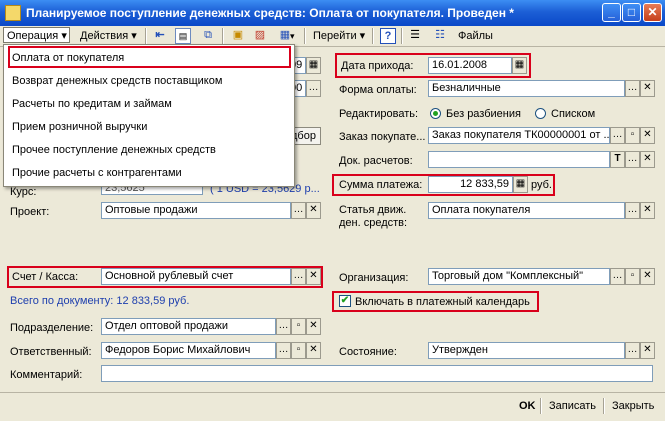 Image resolution: width=665 pixels, height=421 pixels. What do you see at coordinates (611, 12) in the screenshot?
I see `minimize-button: _` at bounding box center [611, 12].